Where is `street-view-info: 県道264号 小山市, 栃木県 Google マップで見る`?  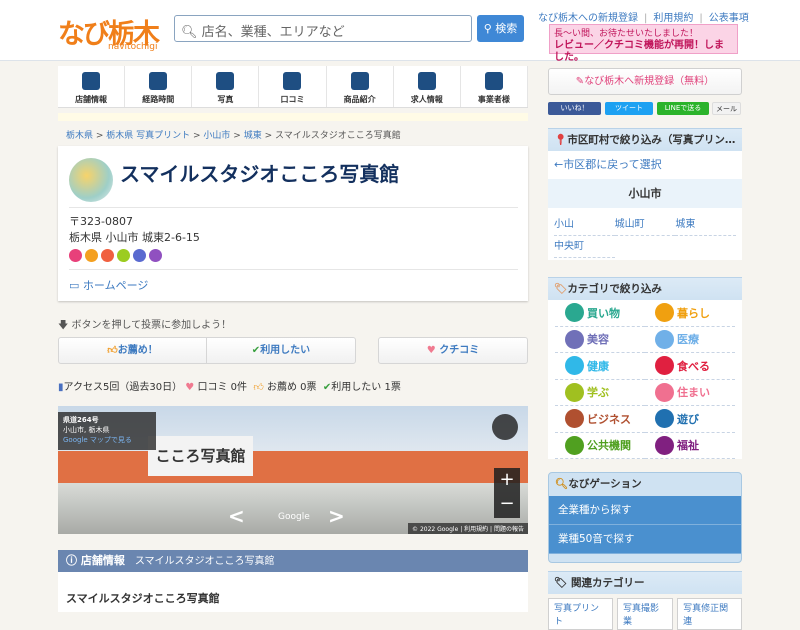
street-view-info: 県道264号 小山市, 栃木県 Google マップで見る is located at coordinates (107, 431).